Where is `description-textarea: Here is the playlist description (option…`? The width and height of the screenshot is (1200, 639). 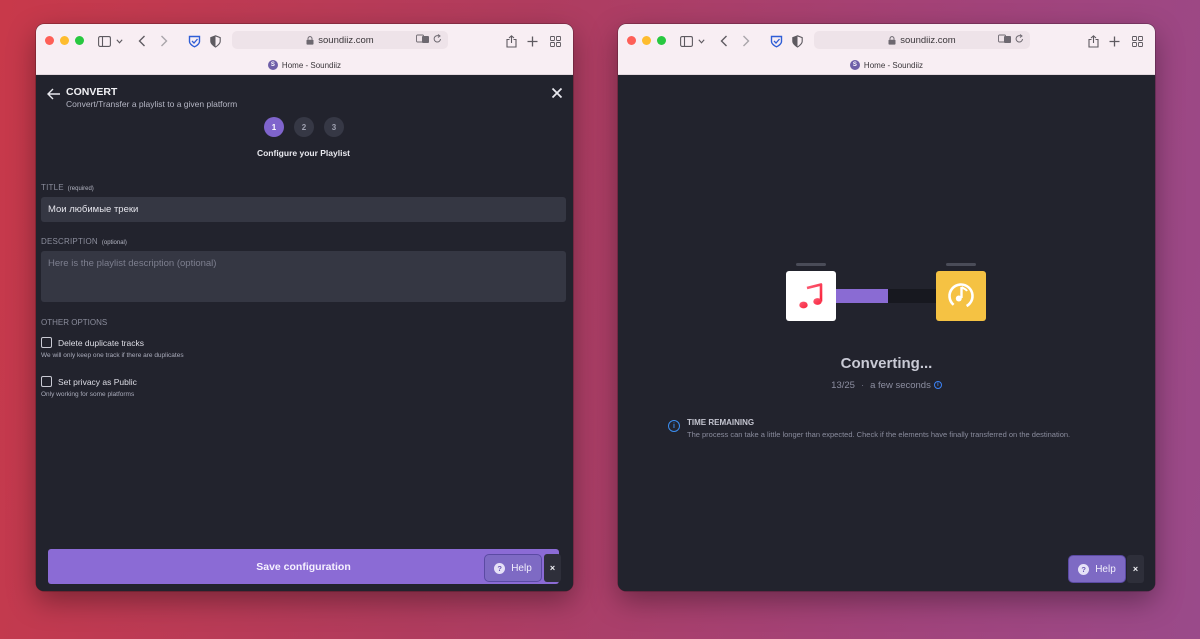
description-textarea: Here is the playlist description (option… is located at coordinates (303, 276).